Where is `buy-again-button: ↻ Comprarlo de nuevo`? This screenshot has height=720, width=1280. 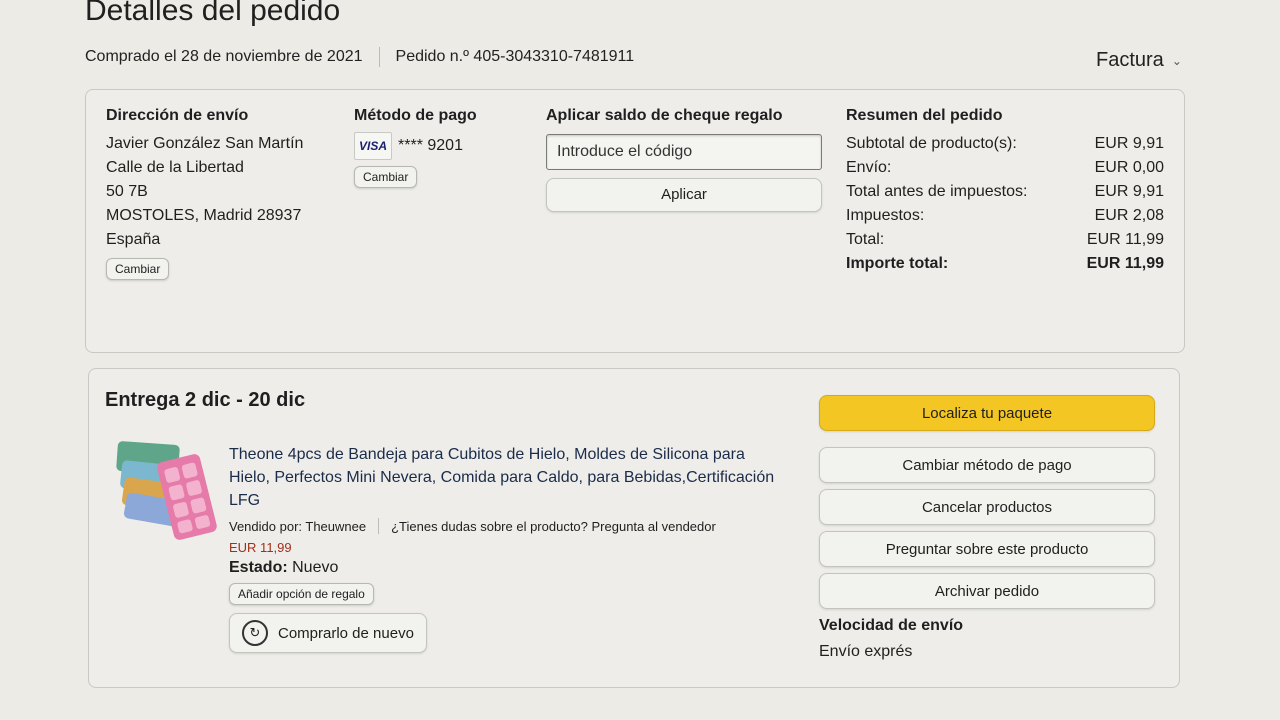
buy-again-button: ↻ Comprarlo de nuevo is located at coordinates (328, 633).